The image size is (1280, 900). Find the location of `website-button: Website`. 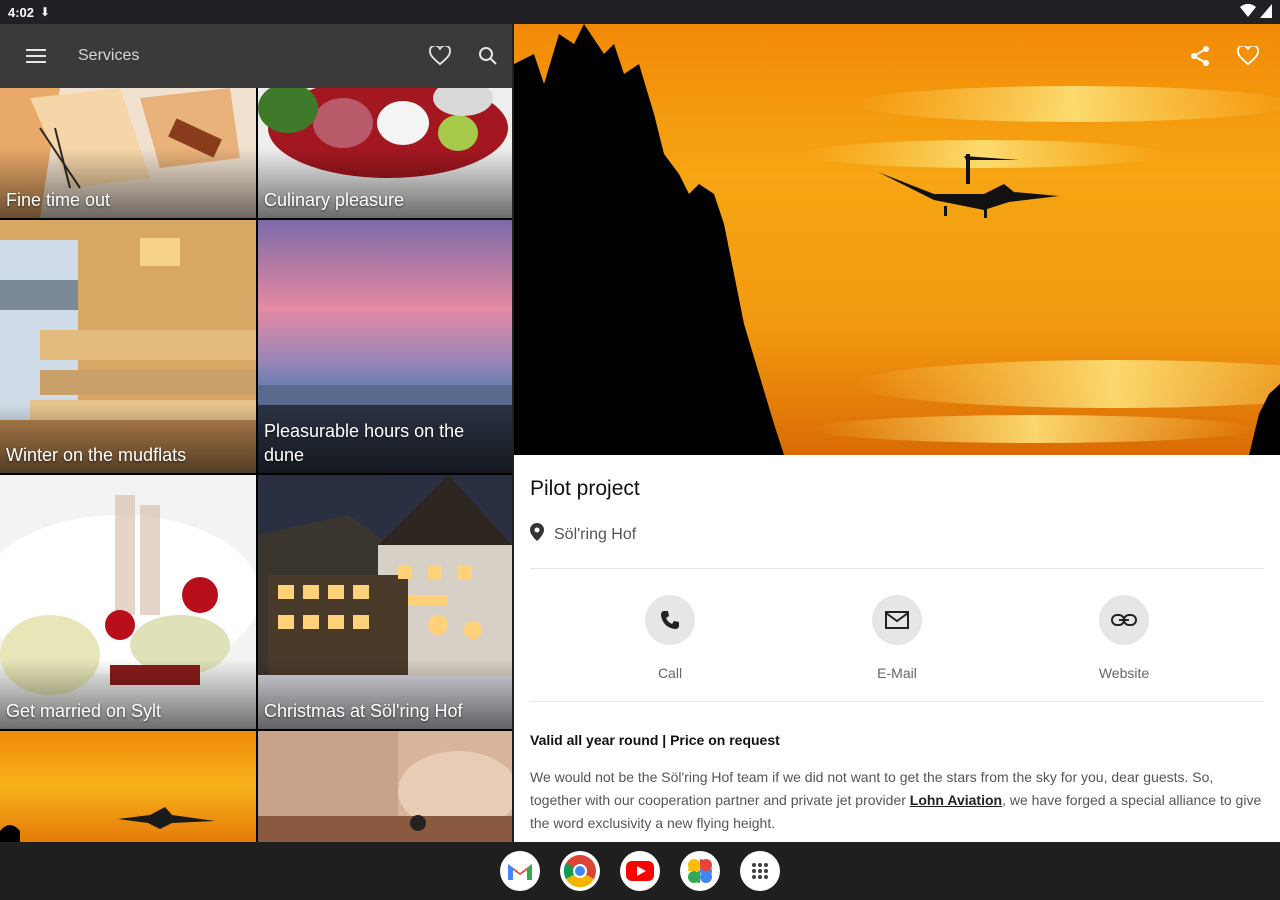

website-button: Website is located at coordinates (1124, 638).